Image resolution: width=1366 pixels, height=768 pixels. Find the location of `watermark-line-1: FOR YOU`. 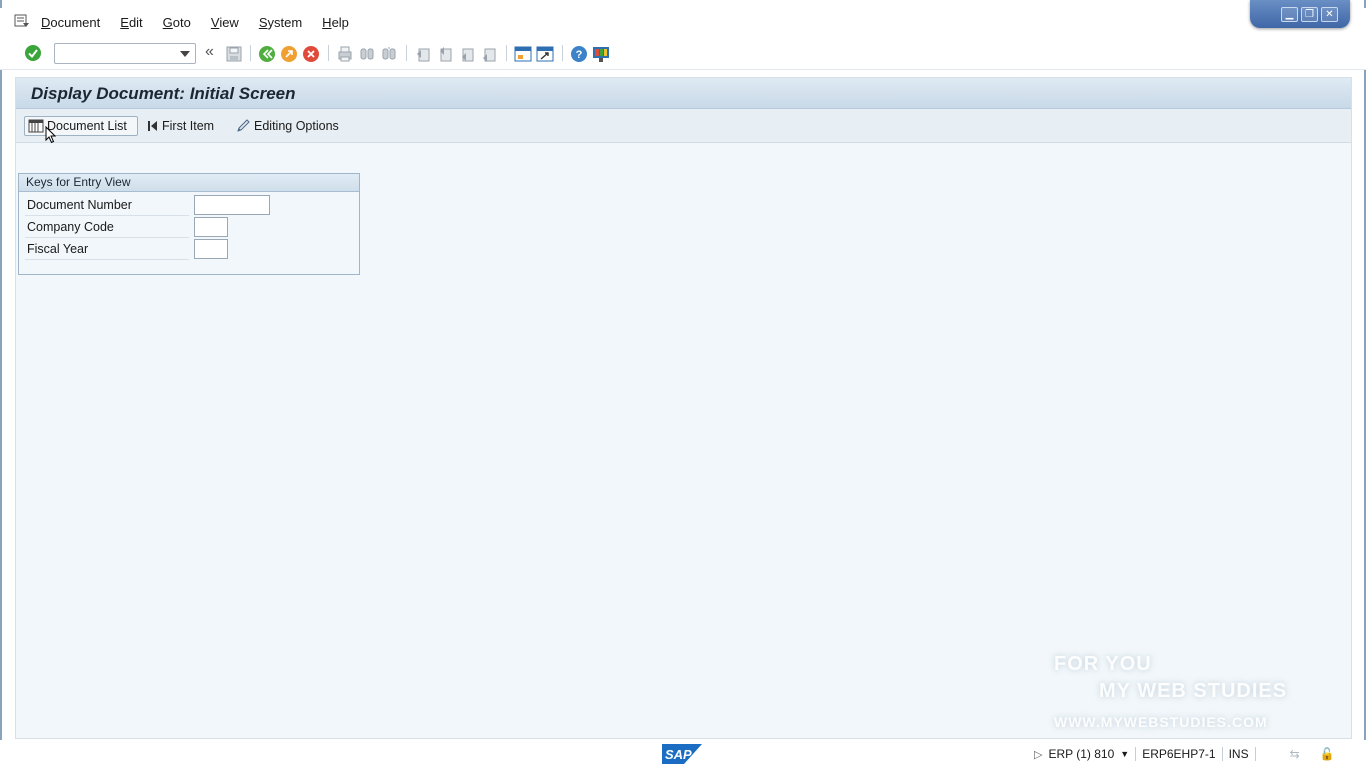

watermark-line-1: FOR YOU is located at coordinates (1103, 664).